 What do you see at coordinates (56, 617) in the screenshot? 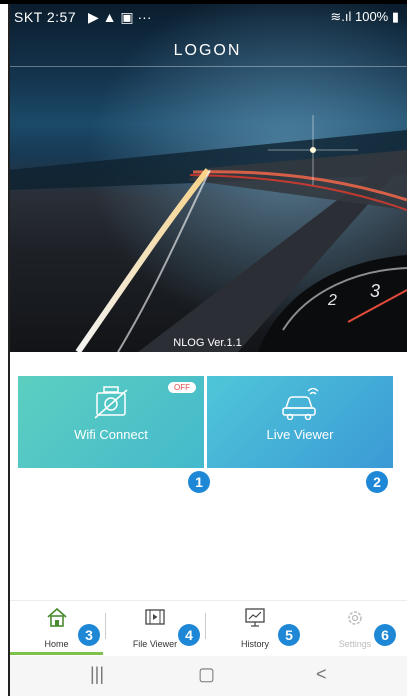
I see `home-icon` at bounding box center [56, 617].